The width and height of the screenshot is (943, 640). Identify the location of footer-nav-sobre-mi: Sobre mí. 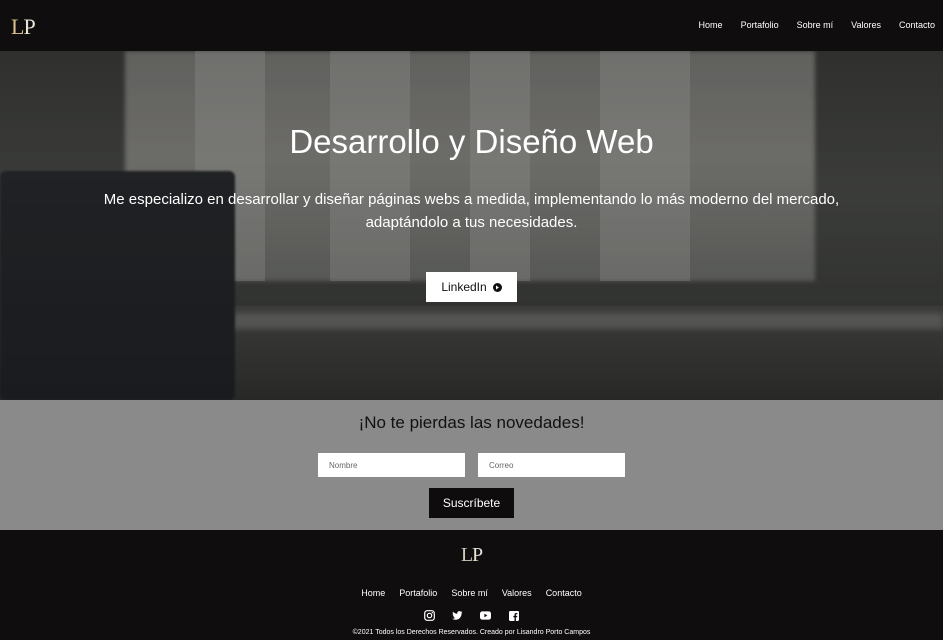
(469, 593).